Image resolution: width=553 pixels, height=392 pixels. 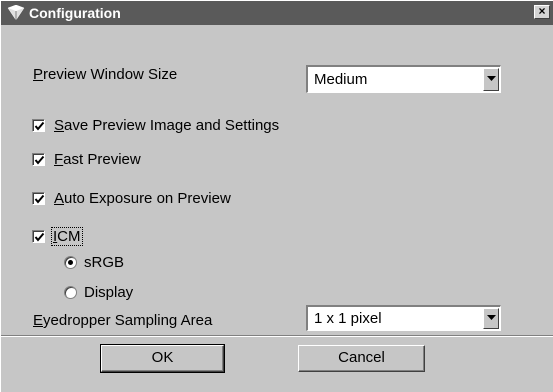 I want to click on fast-preview-label: Fast Preview, so click(x=97, y=159).